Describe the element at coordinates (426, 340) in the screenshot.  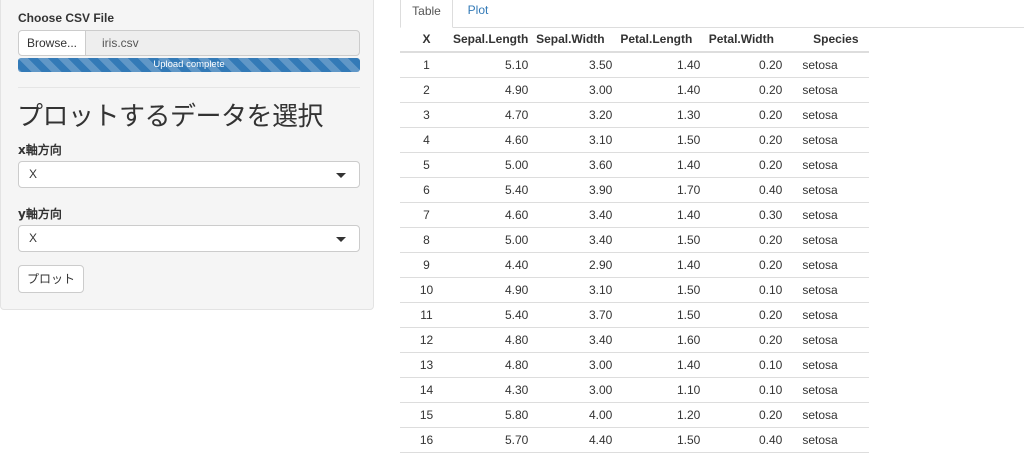
I see `cell-x: 12` at that location.